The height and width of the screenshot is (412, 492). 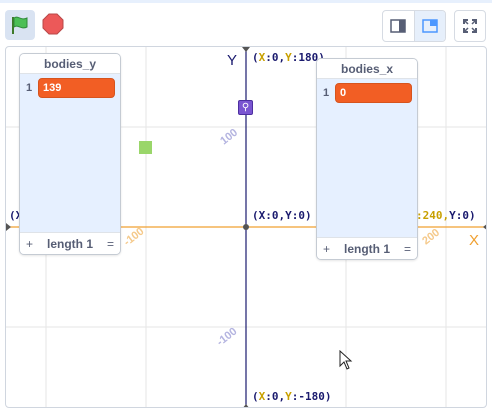 What do you see at coordinates (70, 154) in the screenshot?
I see `list-monitor-bodies-y: bodies_y 1 139 + length 1 =` at bounding box center [70, 154].